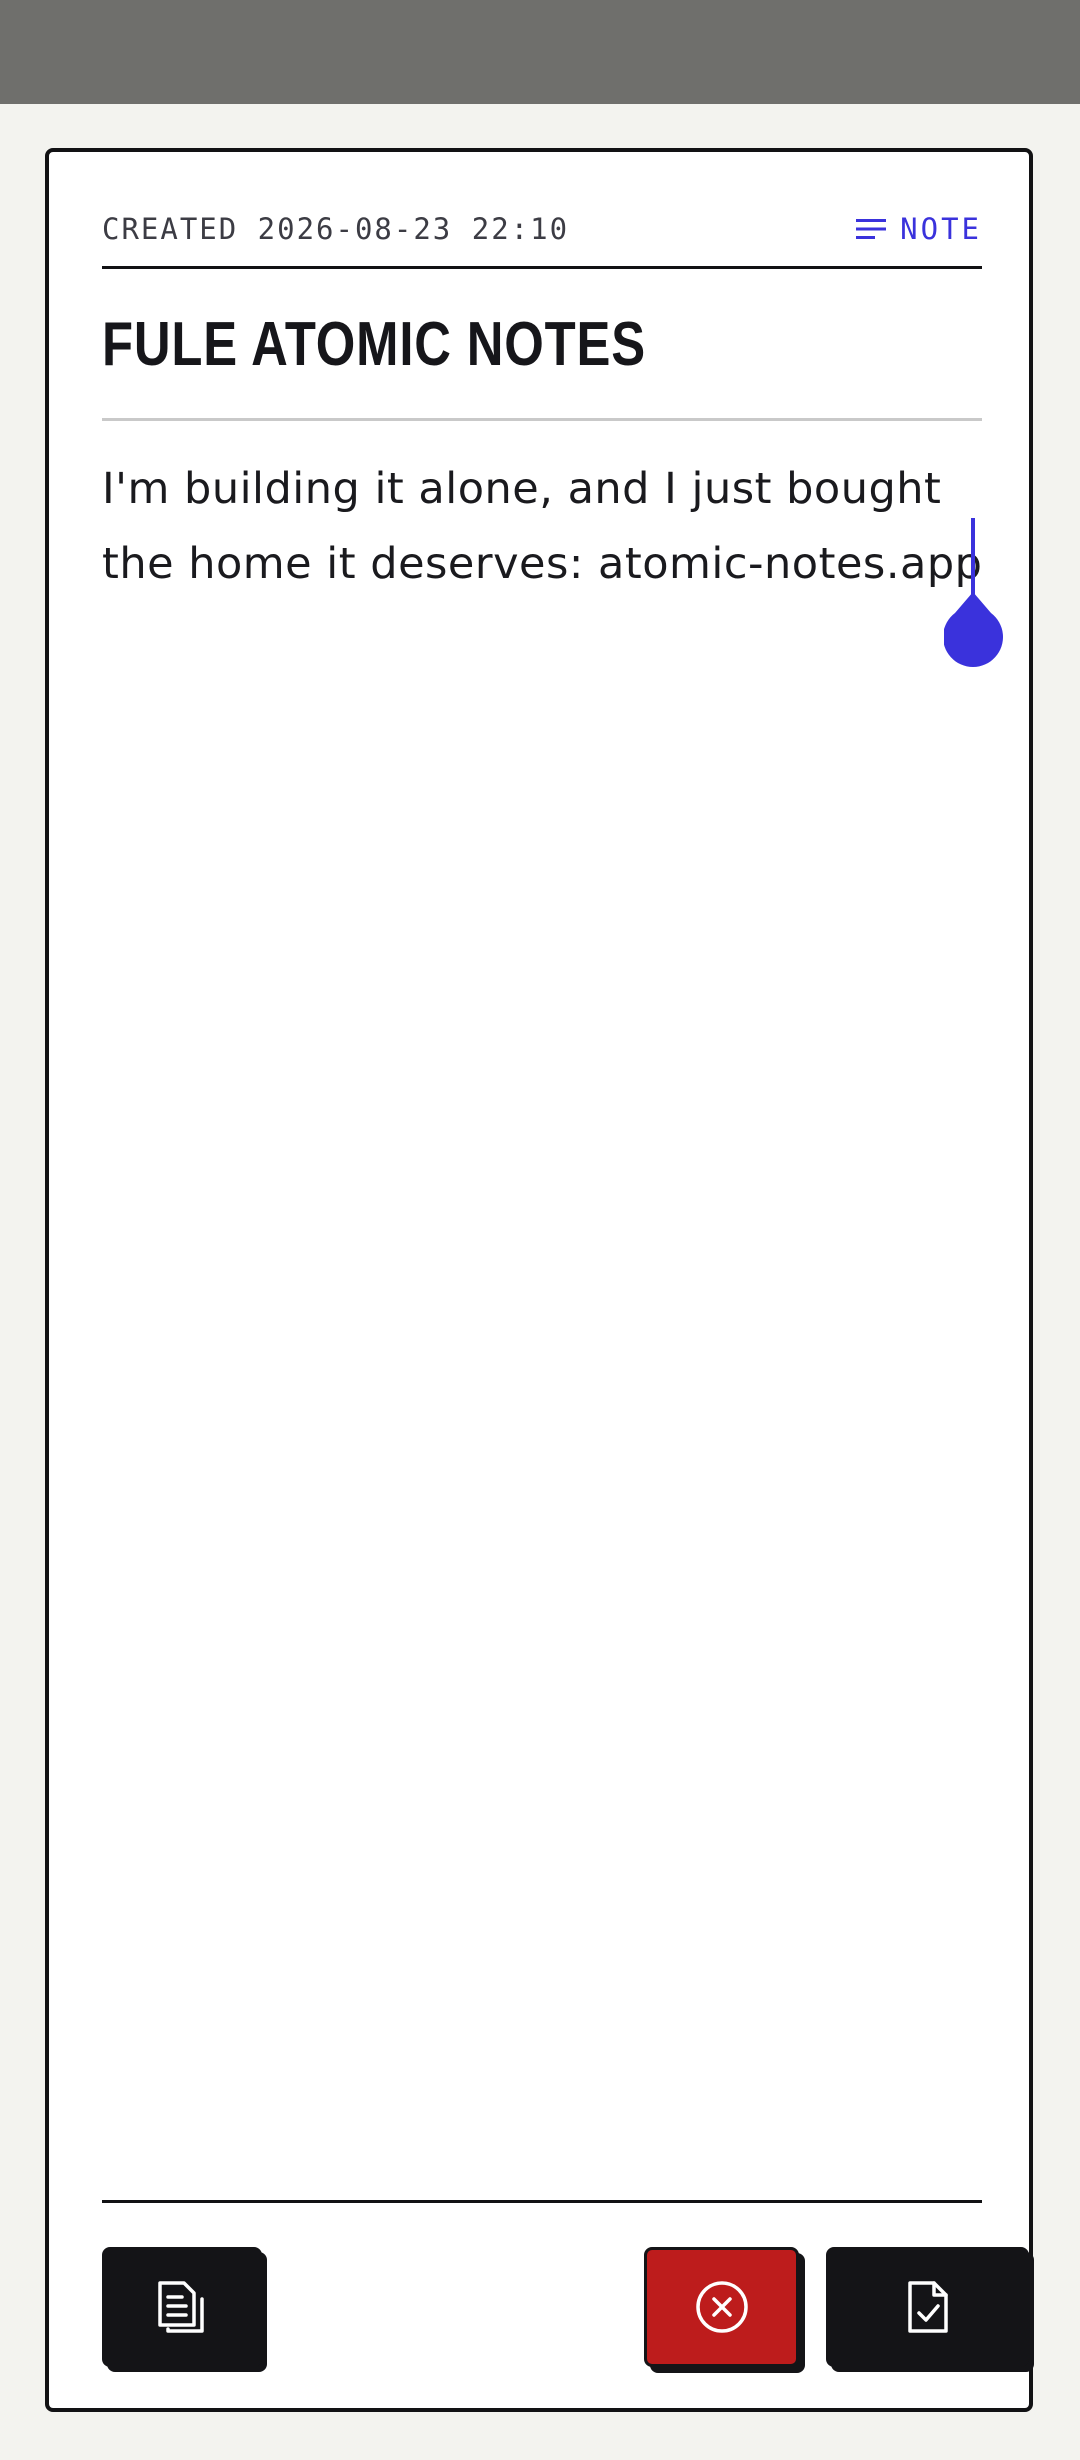 The width and height of the screenshot is (1080, 2460). I want to click on copy-button, so click(182, 2307).